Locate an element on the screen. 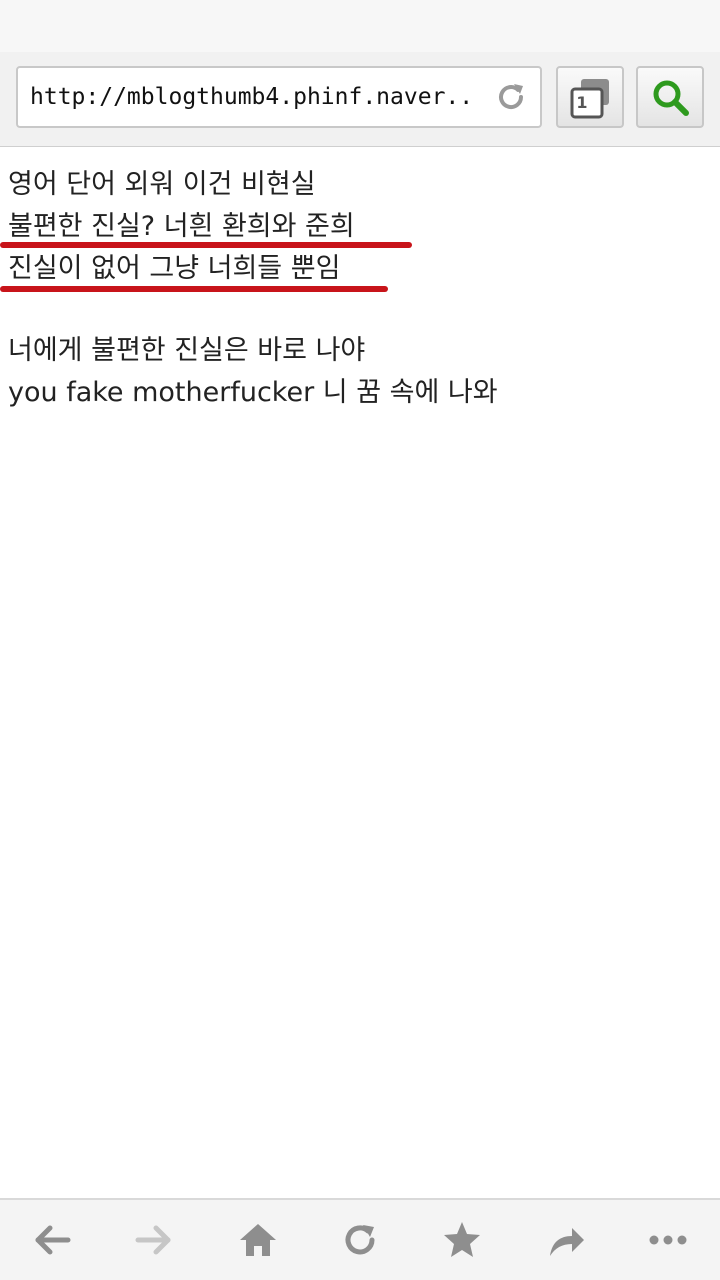 This screenshot has width=720, height=1280. tab-count: 1 is located at coordinates (582, 102).